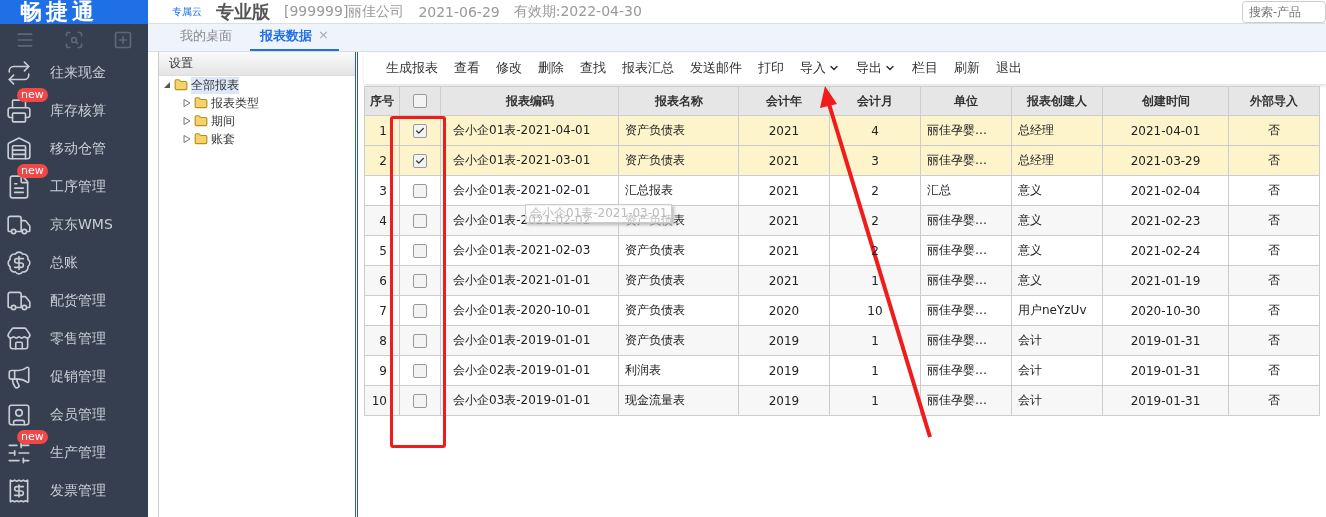  Describe the element at coordinates (925, 68) in the screenshot. I see `toolbar-button: 栏目` at that location.